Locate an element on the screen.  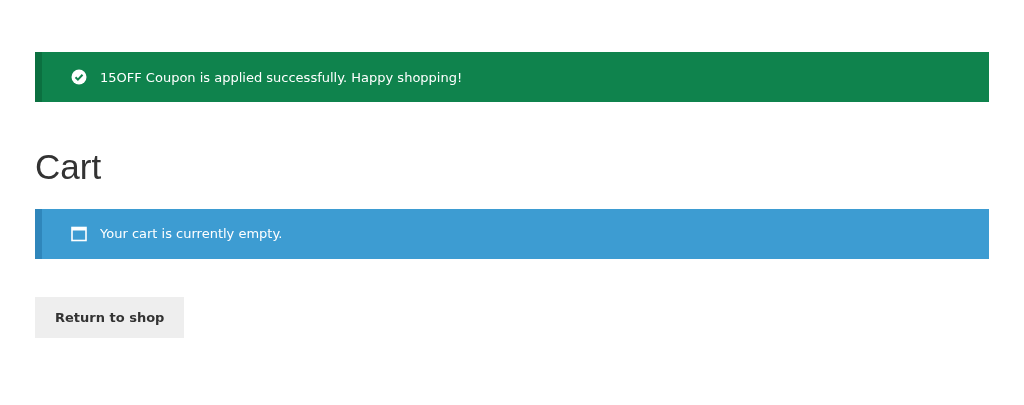
window-icon is located at coordinates (79, 233).